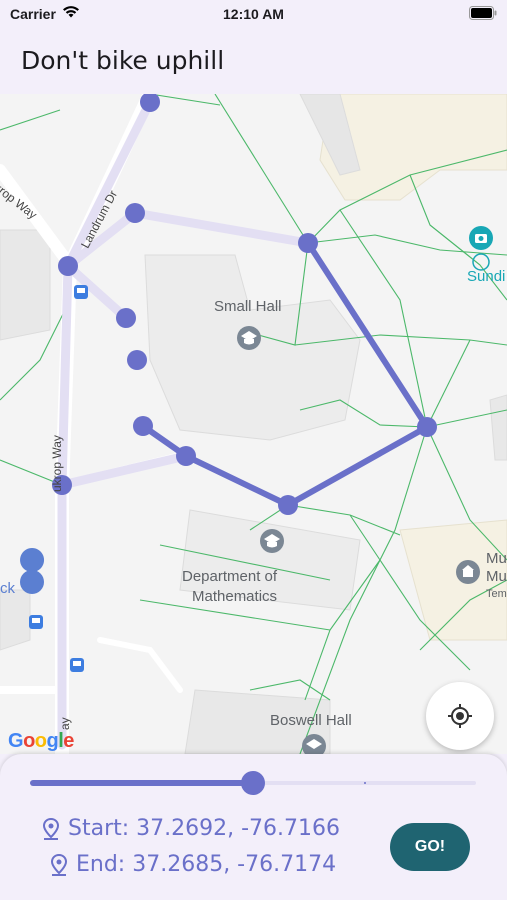 This screenshot has width=507, height=900. I want to click on app-bar: Don't bike uphill, so click(253, 62).